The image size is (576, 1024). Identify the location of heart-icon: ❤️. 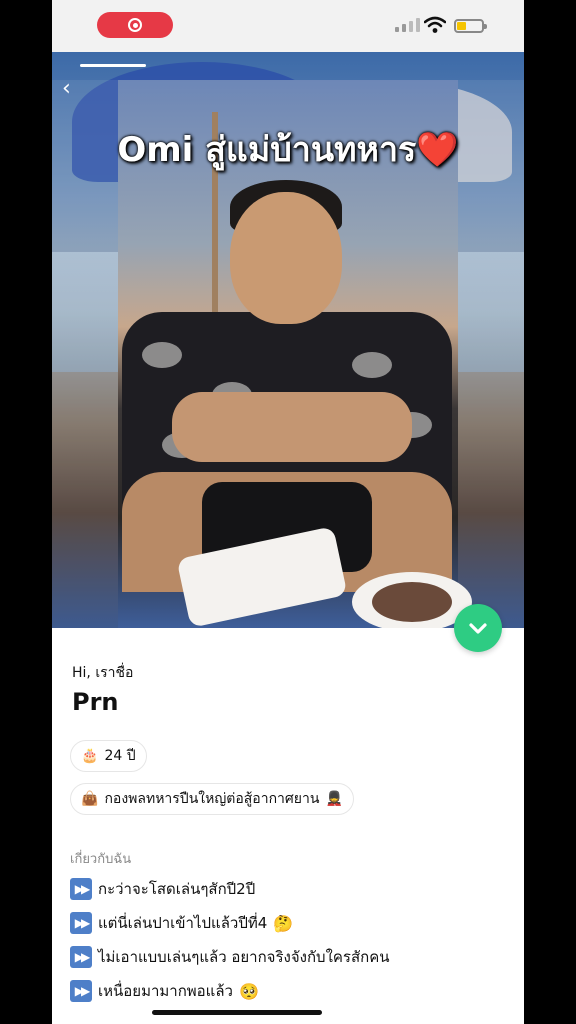
(437, 150).